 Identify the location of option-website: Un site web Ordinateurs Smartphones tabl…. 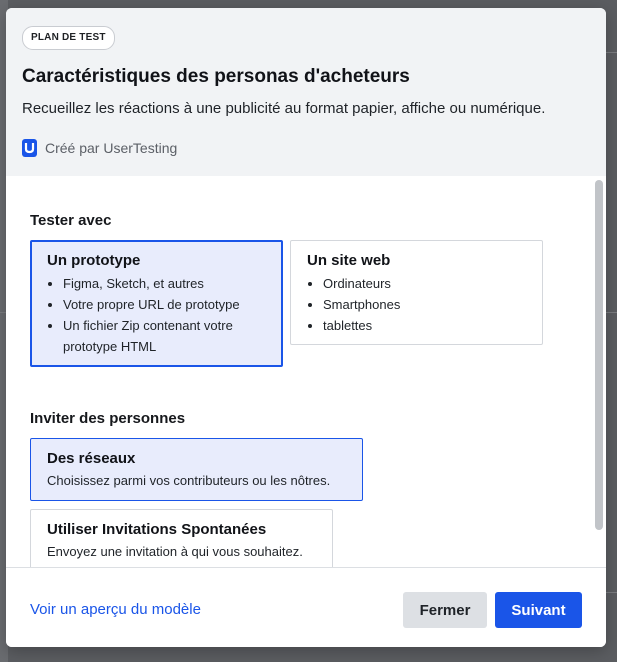
(416, 292).